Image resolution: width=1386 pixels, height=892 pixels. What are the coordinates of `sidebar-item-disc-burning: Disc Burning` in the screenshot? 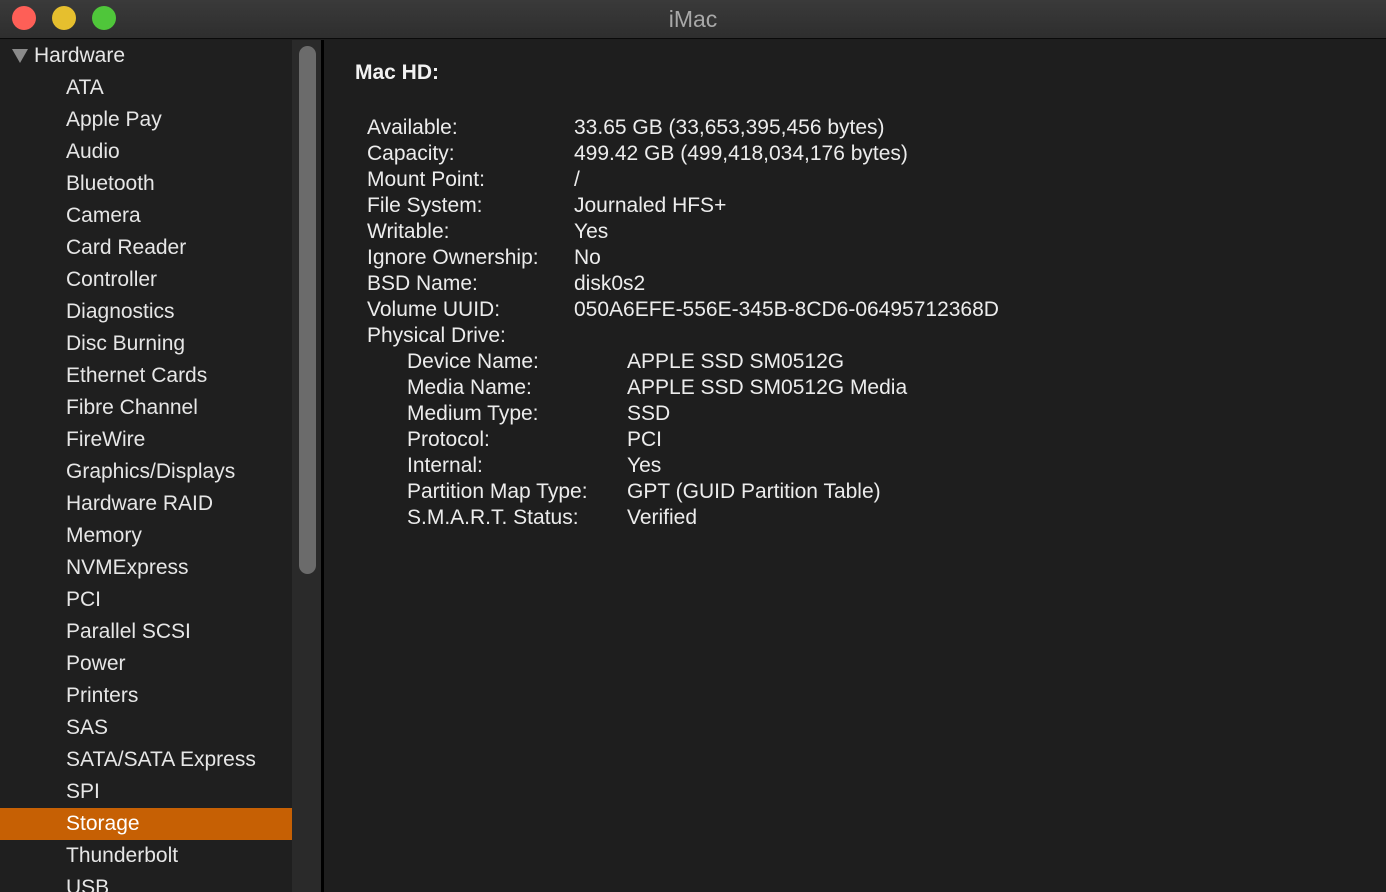 It's located at (146, 344).